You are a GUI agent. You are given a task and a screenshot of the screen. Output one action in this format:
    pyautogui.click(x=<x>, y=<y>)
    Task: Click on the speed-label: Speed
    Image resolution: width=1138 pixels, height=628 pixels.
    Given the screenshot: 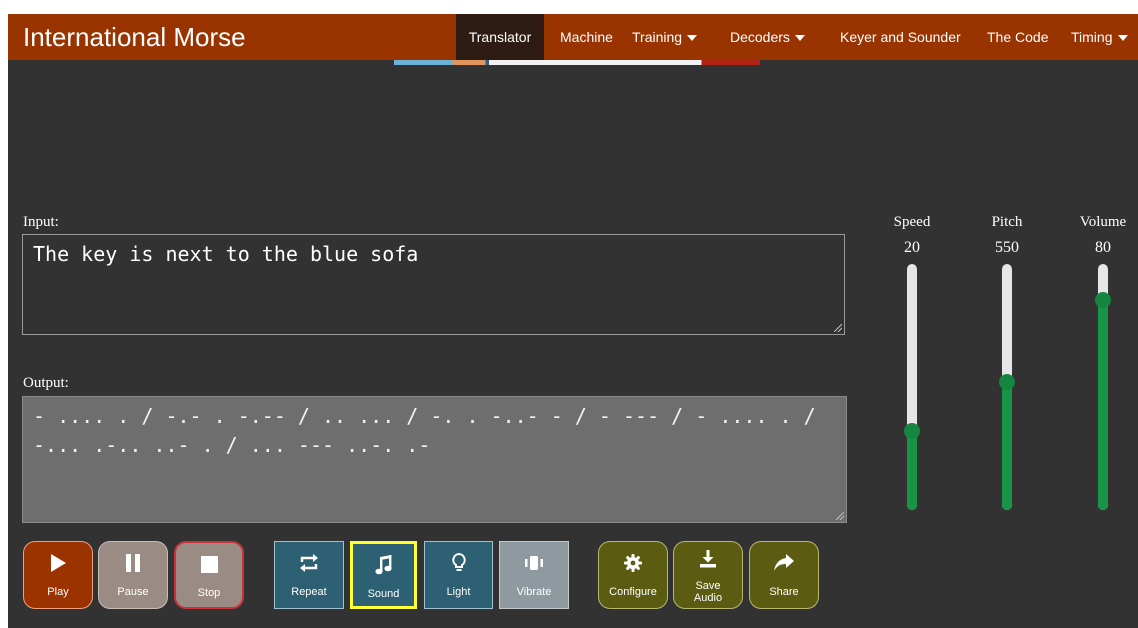 What is the action you would take?
    pyautogui.click(x=912, y=222)
    